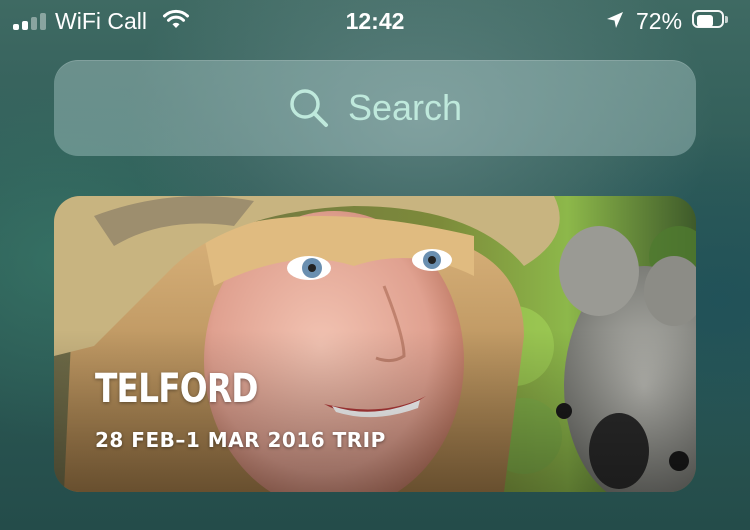  I want to click on location-arrow-icon, so click(615, 20).